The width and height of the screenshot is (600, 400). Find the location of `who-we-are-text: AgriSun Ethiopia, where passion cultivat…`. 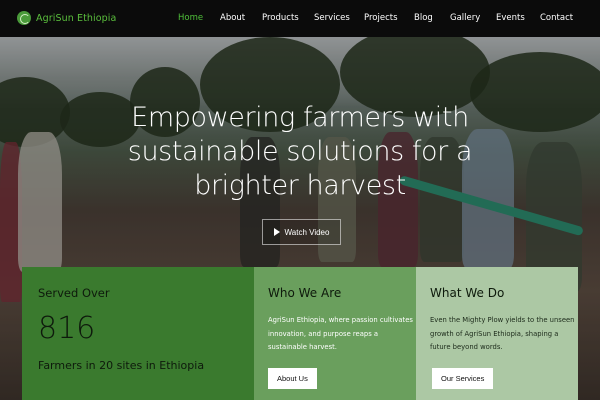

who-we-are-text: AgriSun Ethiopia, where passion cultivat… is located at coordinates (340, 333).